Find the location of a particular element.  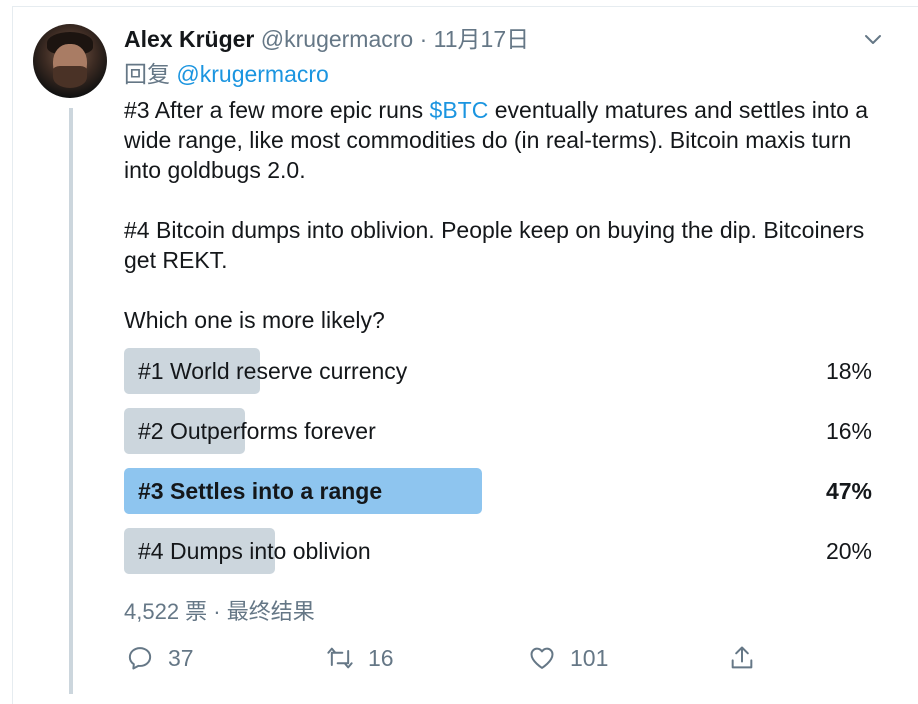

poll-option-percent: 18% is located at coordinates (848, 371).